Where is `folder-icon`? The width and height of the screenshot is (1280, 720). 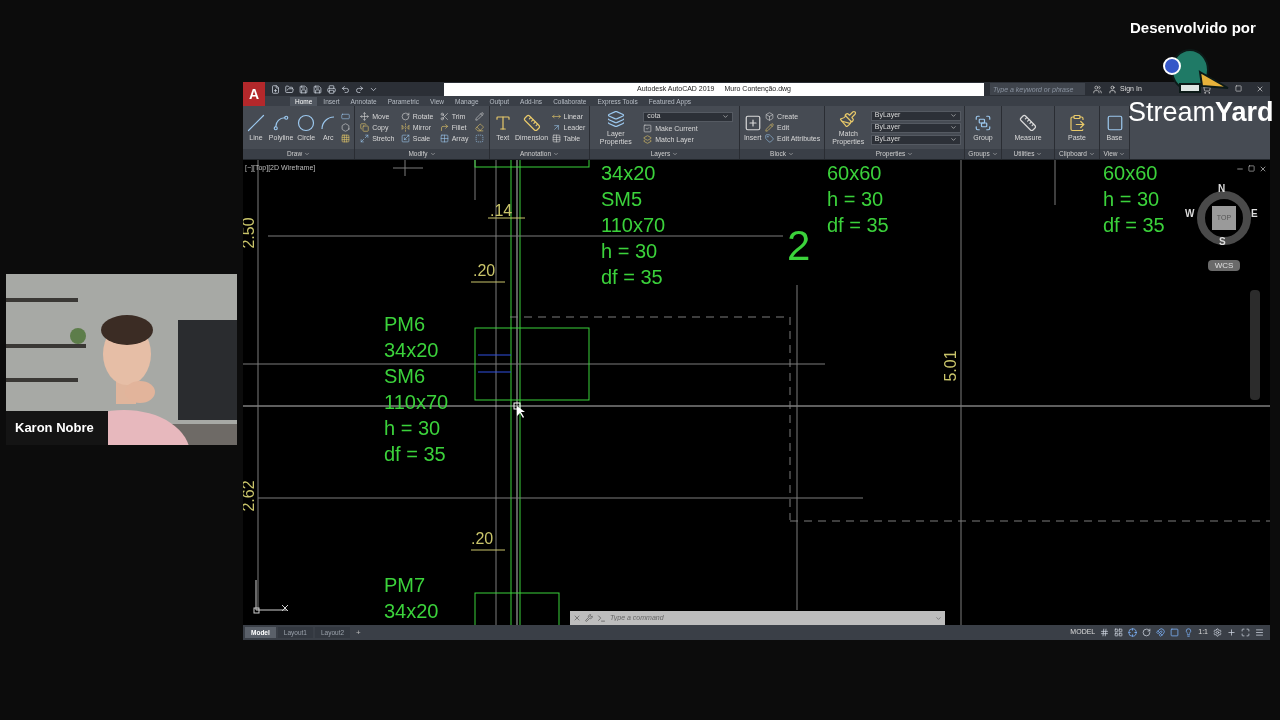
folder-icon is located at coordinates (289, 89).